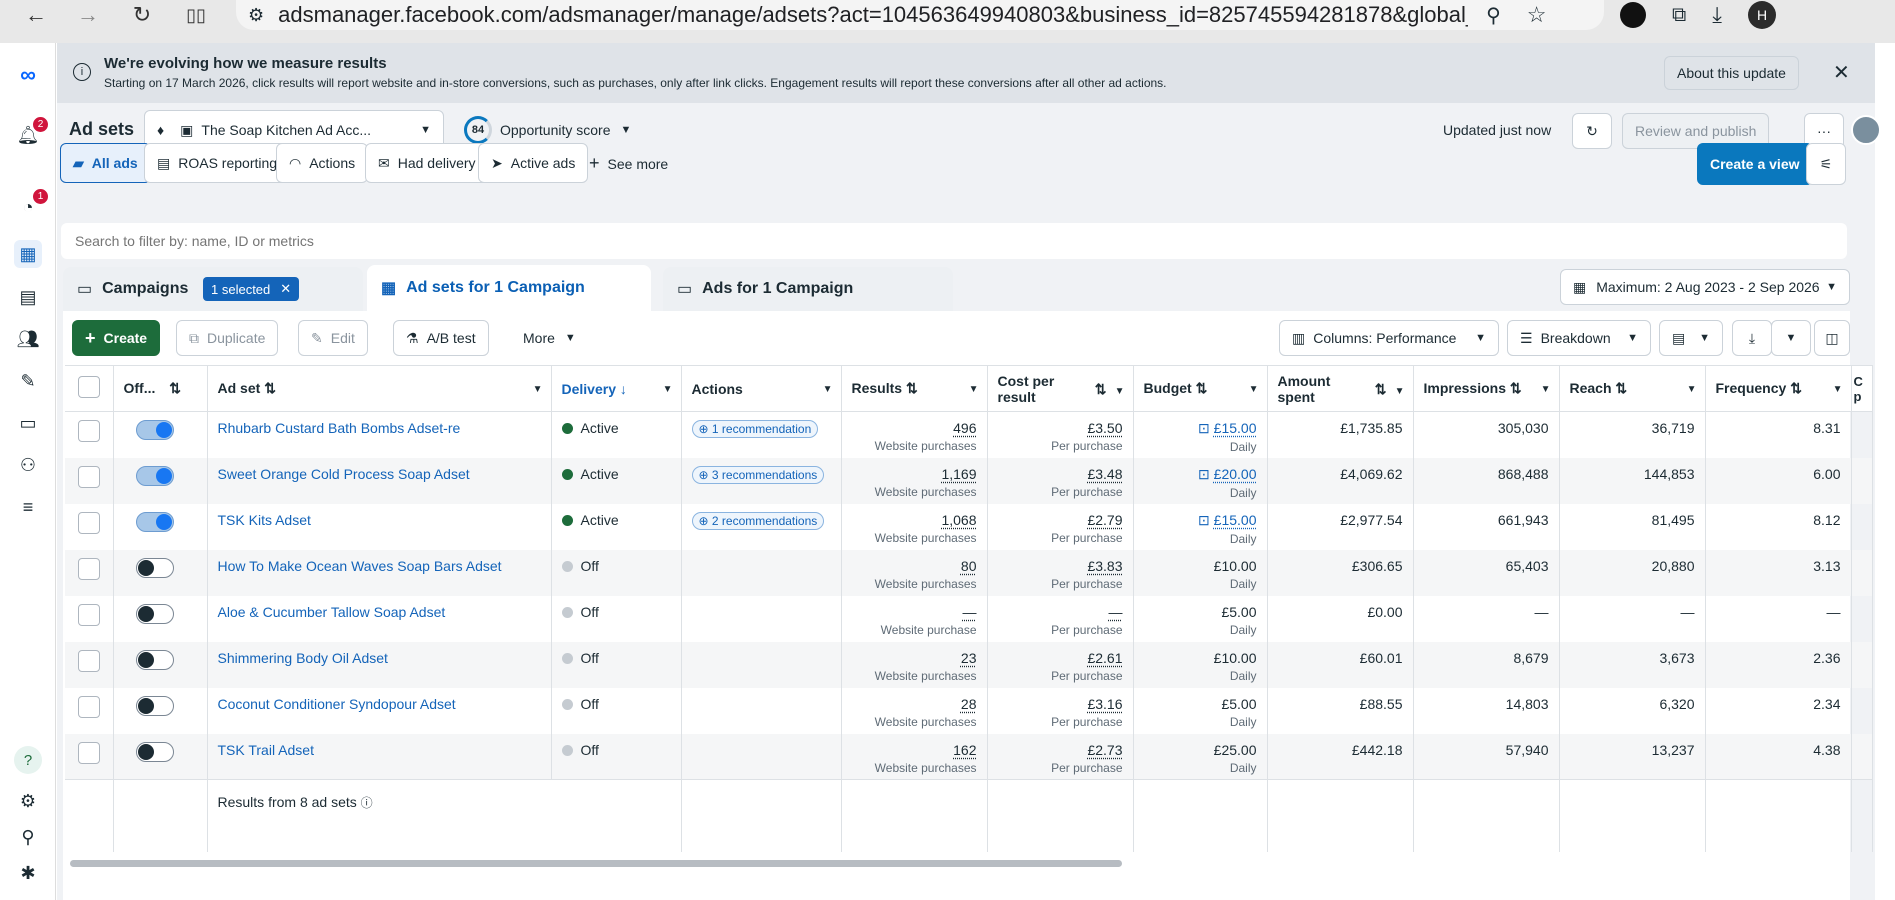  Describe the element at coordinates (367, 803) in the screenshot. I see `info-icon: ⓘ` at that location.